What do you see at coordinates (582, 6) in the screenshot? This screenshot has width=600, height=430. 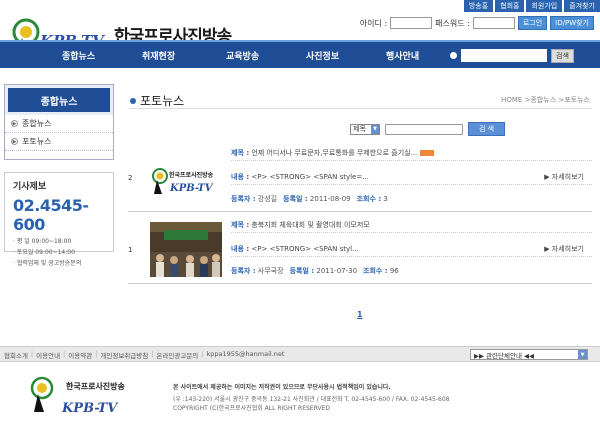 I see `top-link-bookmark: 즐겨찾기` at bounding box center [582, 6].